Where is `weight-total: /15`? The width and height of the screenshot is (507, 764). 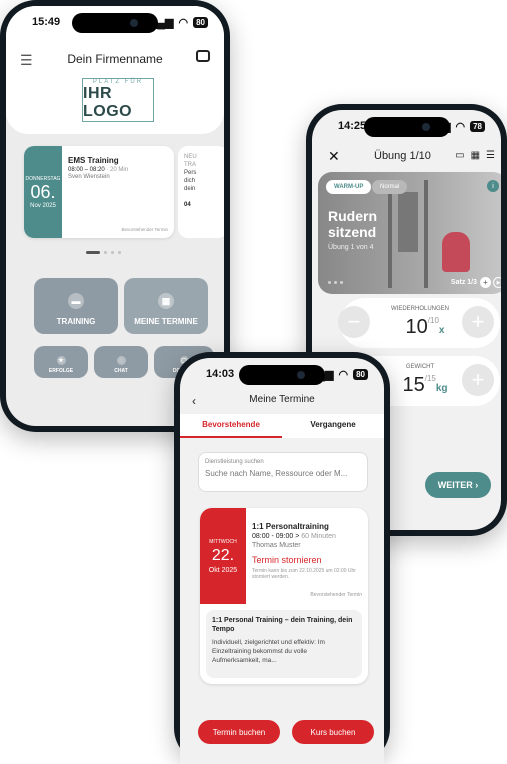 weight-total: /15 is located at coordinates (430, 378).